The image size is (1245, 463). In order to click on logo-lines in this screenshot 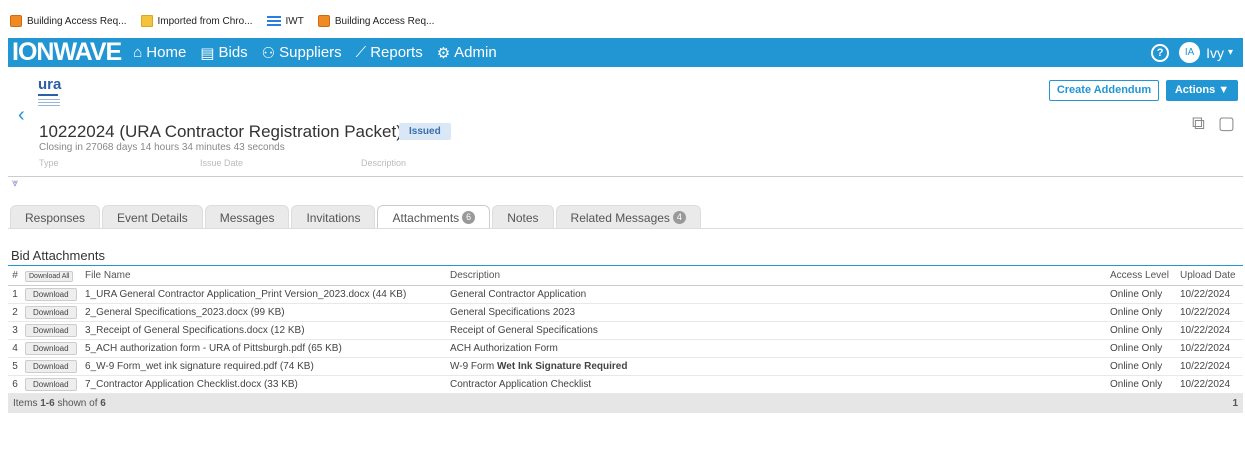, I will do `click(58, 102)`.